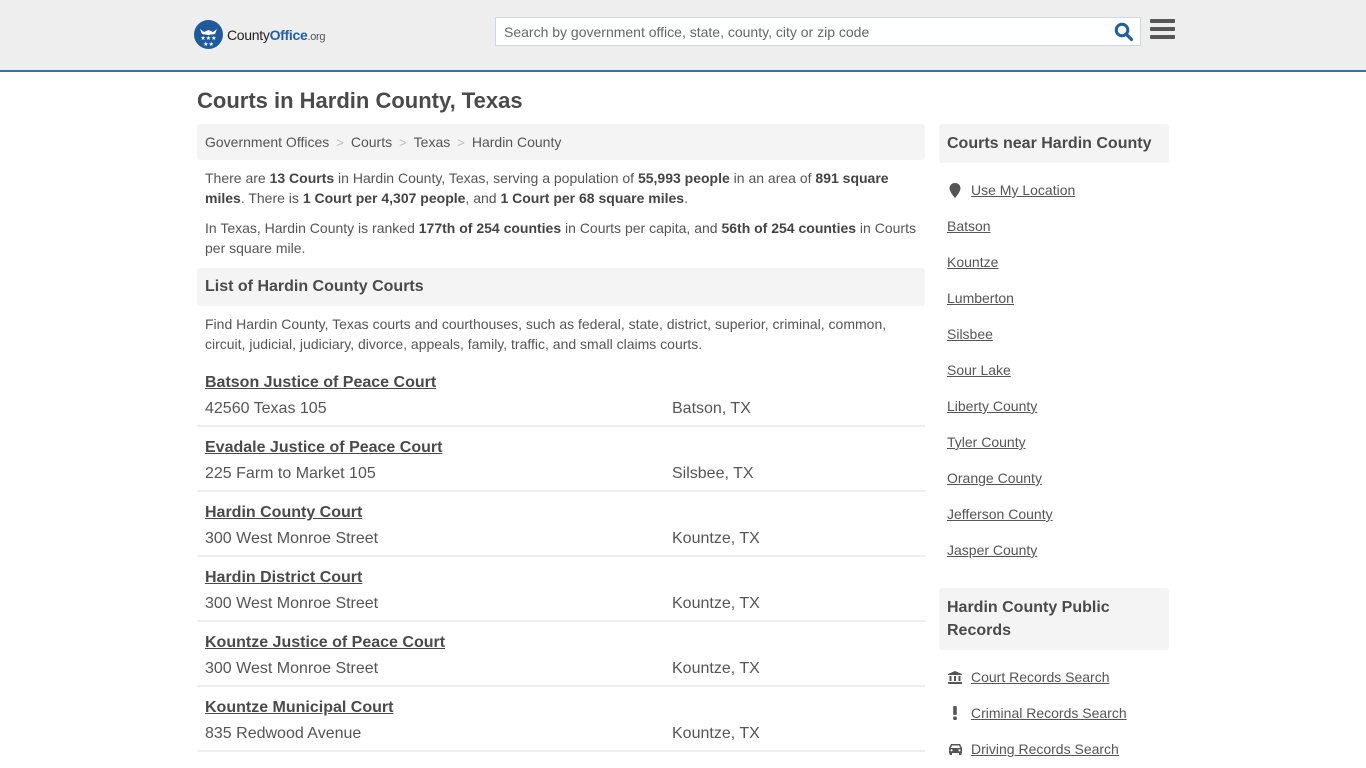 The image size is (1366, 768). What do you see at coordinates (713, 473) in the screenshot?
I see `court-city: Silsbee, TX` at bounding box center [713, 473].